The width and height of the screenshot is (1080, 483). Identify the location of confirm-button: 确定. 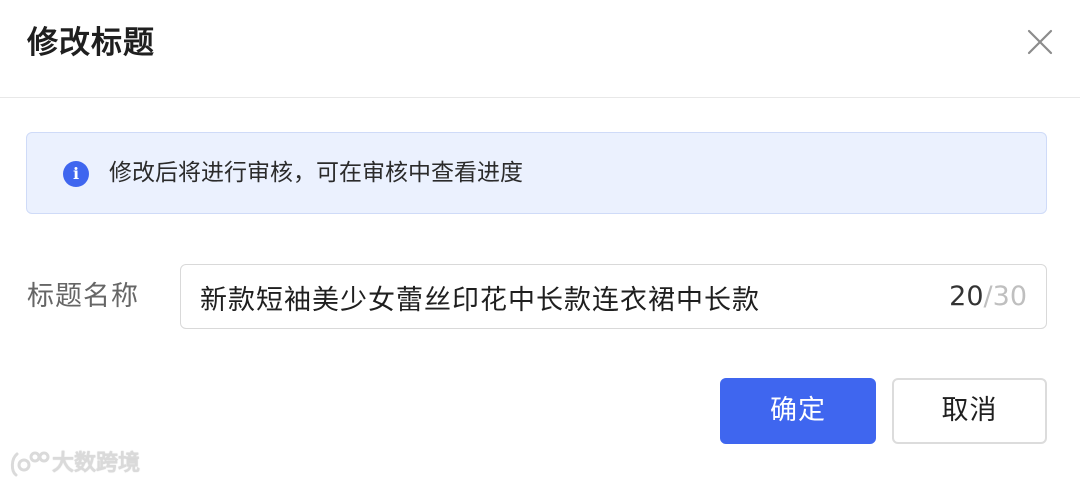
(798, 411).